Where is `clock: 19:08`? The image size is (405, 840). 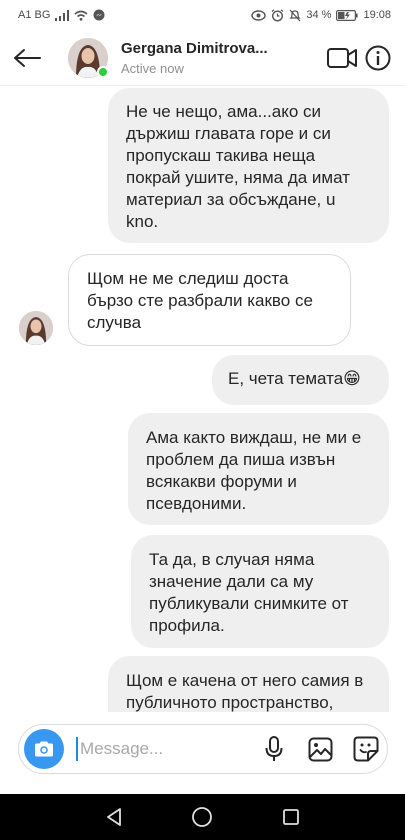 clock: 19:08 is located at coordinates (377, 15).